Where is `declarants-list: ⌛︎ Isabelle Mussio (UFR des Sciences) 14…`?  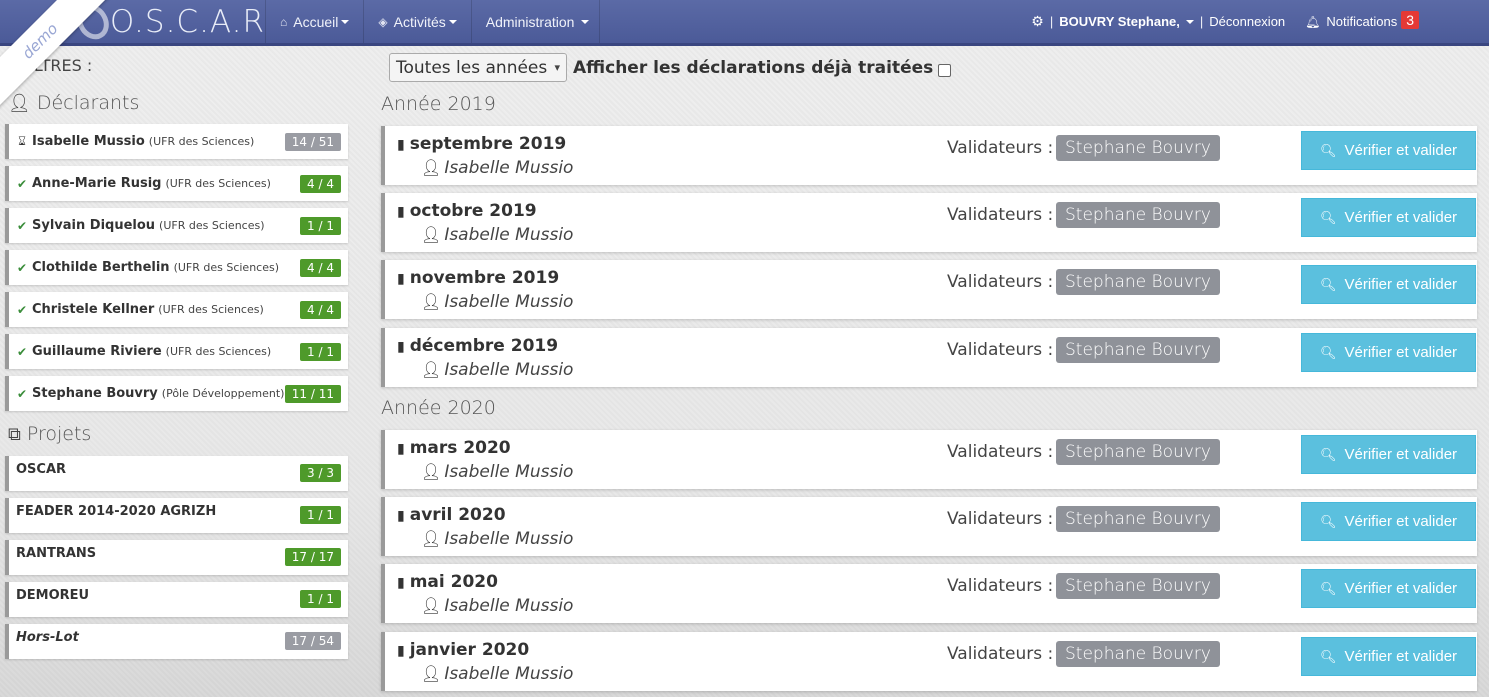 declarants-list: ⌛︎ Isabelle Mussio (UFR des Sciences) 14… is located at coordinates (176, 271).